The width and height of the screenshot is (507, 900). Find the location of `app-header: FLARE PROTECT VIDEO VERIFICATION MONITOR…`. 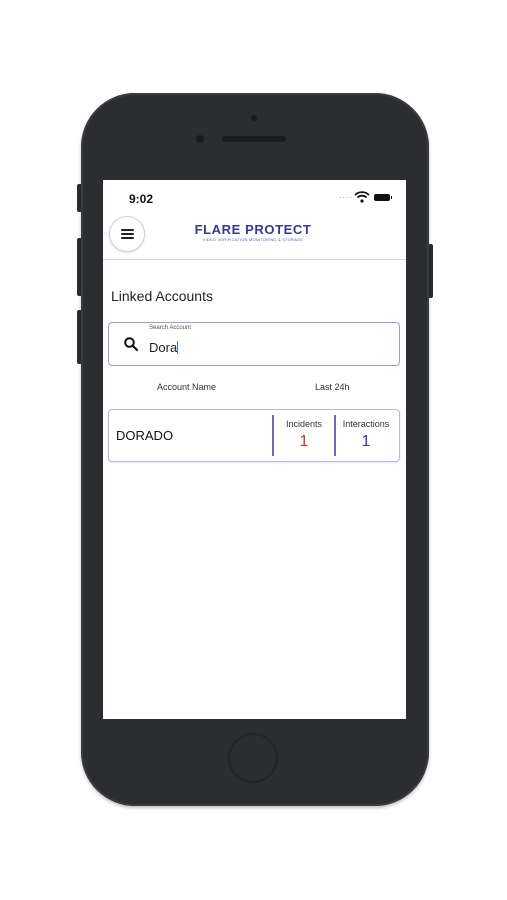

app-header: FLARE PROTECT VIDEO VERIFICATION MONITOR… is located at coordinates (254, 238).